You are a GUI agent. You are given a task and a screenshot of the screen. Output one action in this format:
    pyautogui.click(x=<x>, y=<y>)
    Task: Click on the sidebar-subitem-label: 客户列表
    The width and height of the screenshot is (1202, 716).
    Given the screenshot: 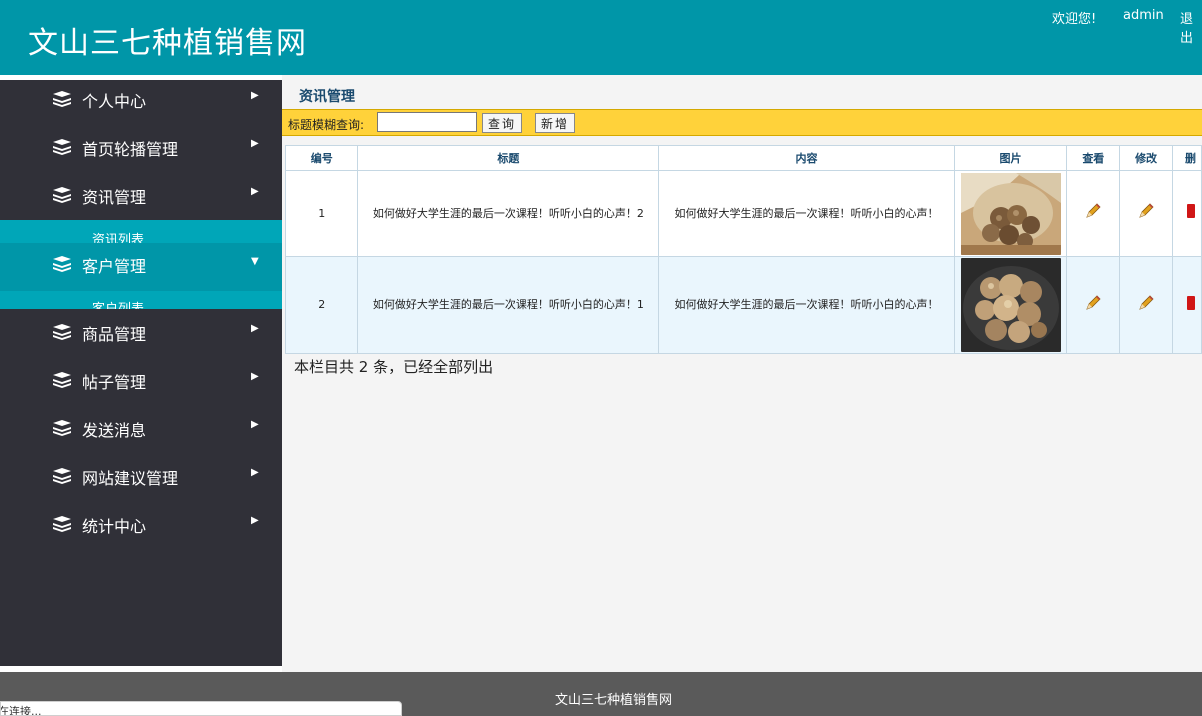 What is the action you would take?
    pyautogui.click(x=118, y=303)
    